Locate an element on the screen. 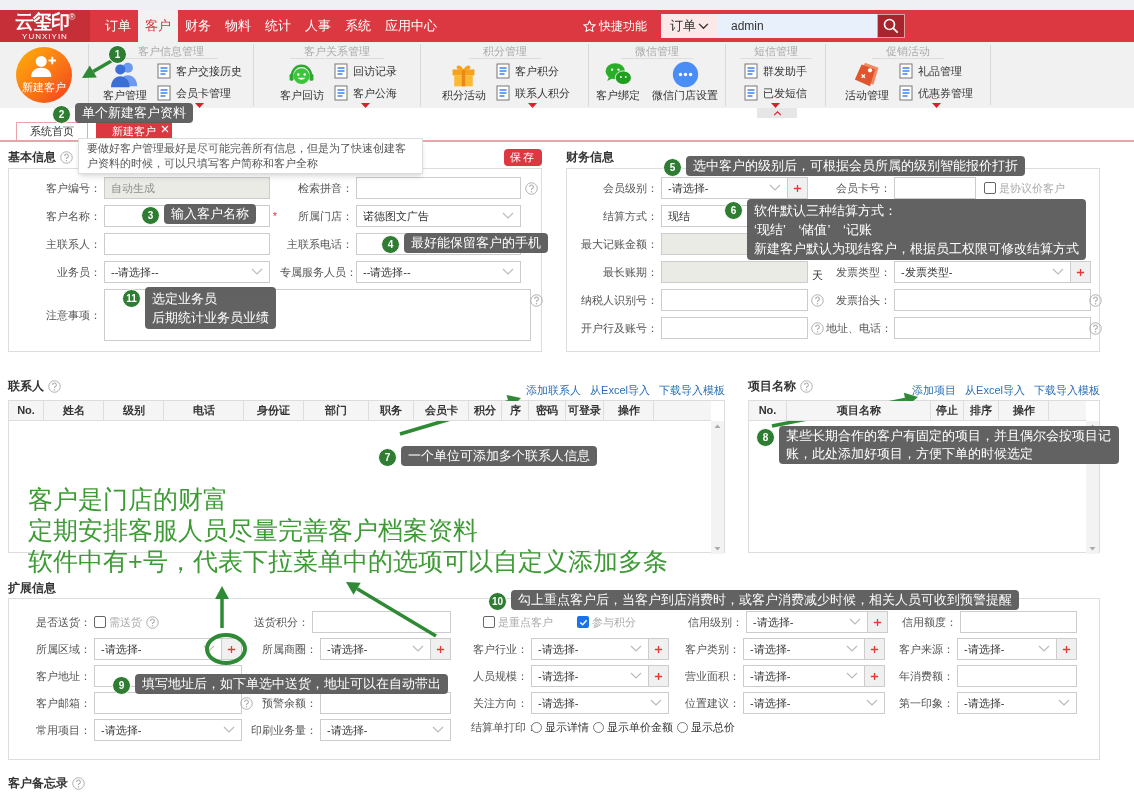 This screenshot has width=1134, height=792. section-title: 扩展信息 is located at coordinates (32, 588).